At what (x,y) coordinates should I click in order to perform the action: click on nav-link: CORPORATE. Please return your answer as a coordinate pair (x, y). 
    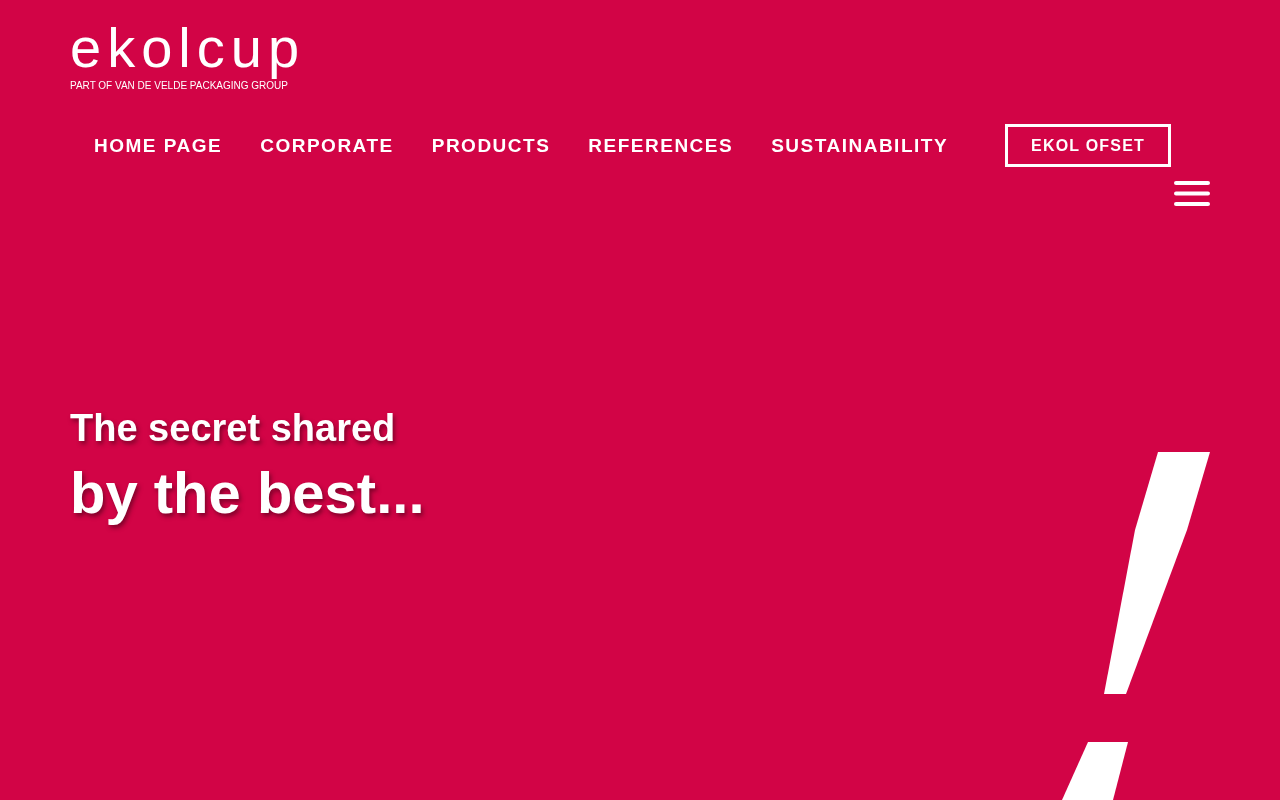
    Looking at the image, I should click on (327, 145).